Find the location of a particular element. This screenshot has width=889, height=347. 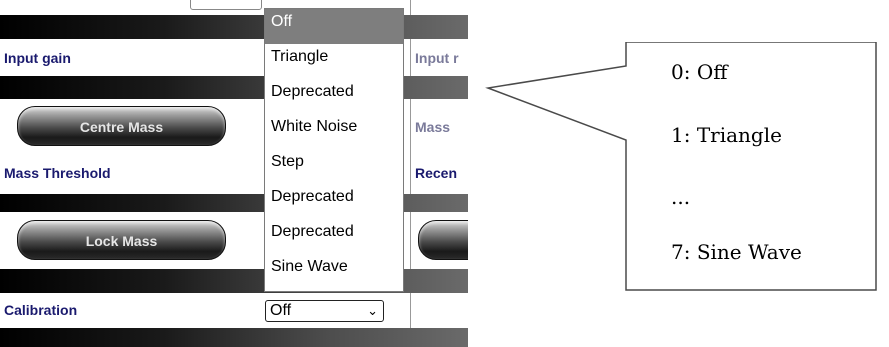

clipped-right-button is located at coordinates (443, 240).